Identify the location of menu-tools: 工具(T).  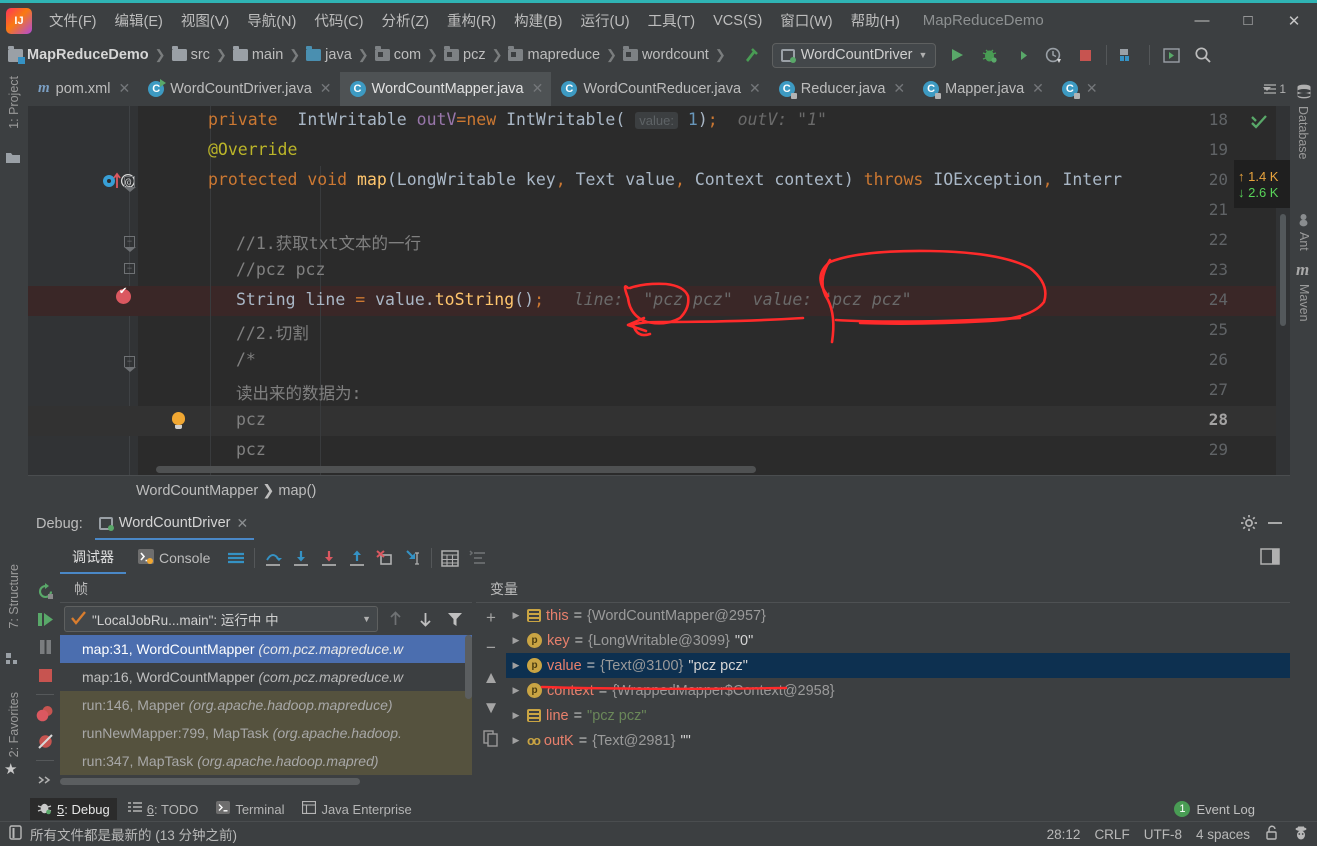
(672, 20).